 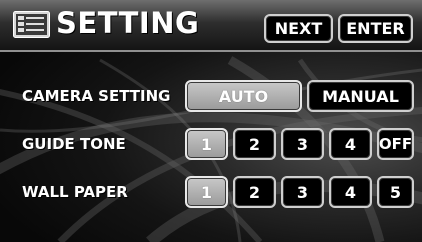 I want to click on wall-paper-option-3: 3, so click(x=302, y=192).